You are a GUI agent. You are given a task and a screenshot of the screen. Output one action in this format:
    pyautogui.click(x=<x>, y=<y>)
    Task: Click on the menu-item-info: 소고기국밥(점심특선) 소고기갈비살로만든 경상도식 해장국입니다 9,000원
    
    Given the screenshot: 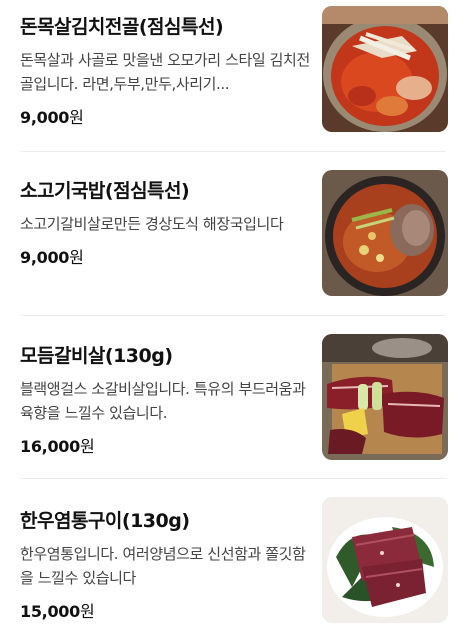 What is the action you would take?
    pyautogui.click(x=150, y=223)
    